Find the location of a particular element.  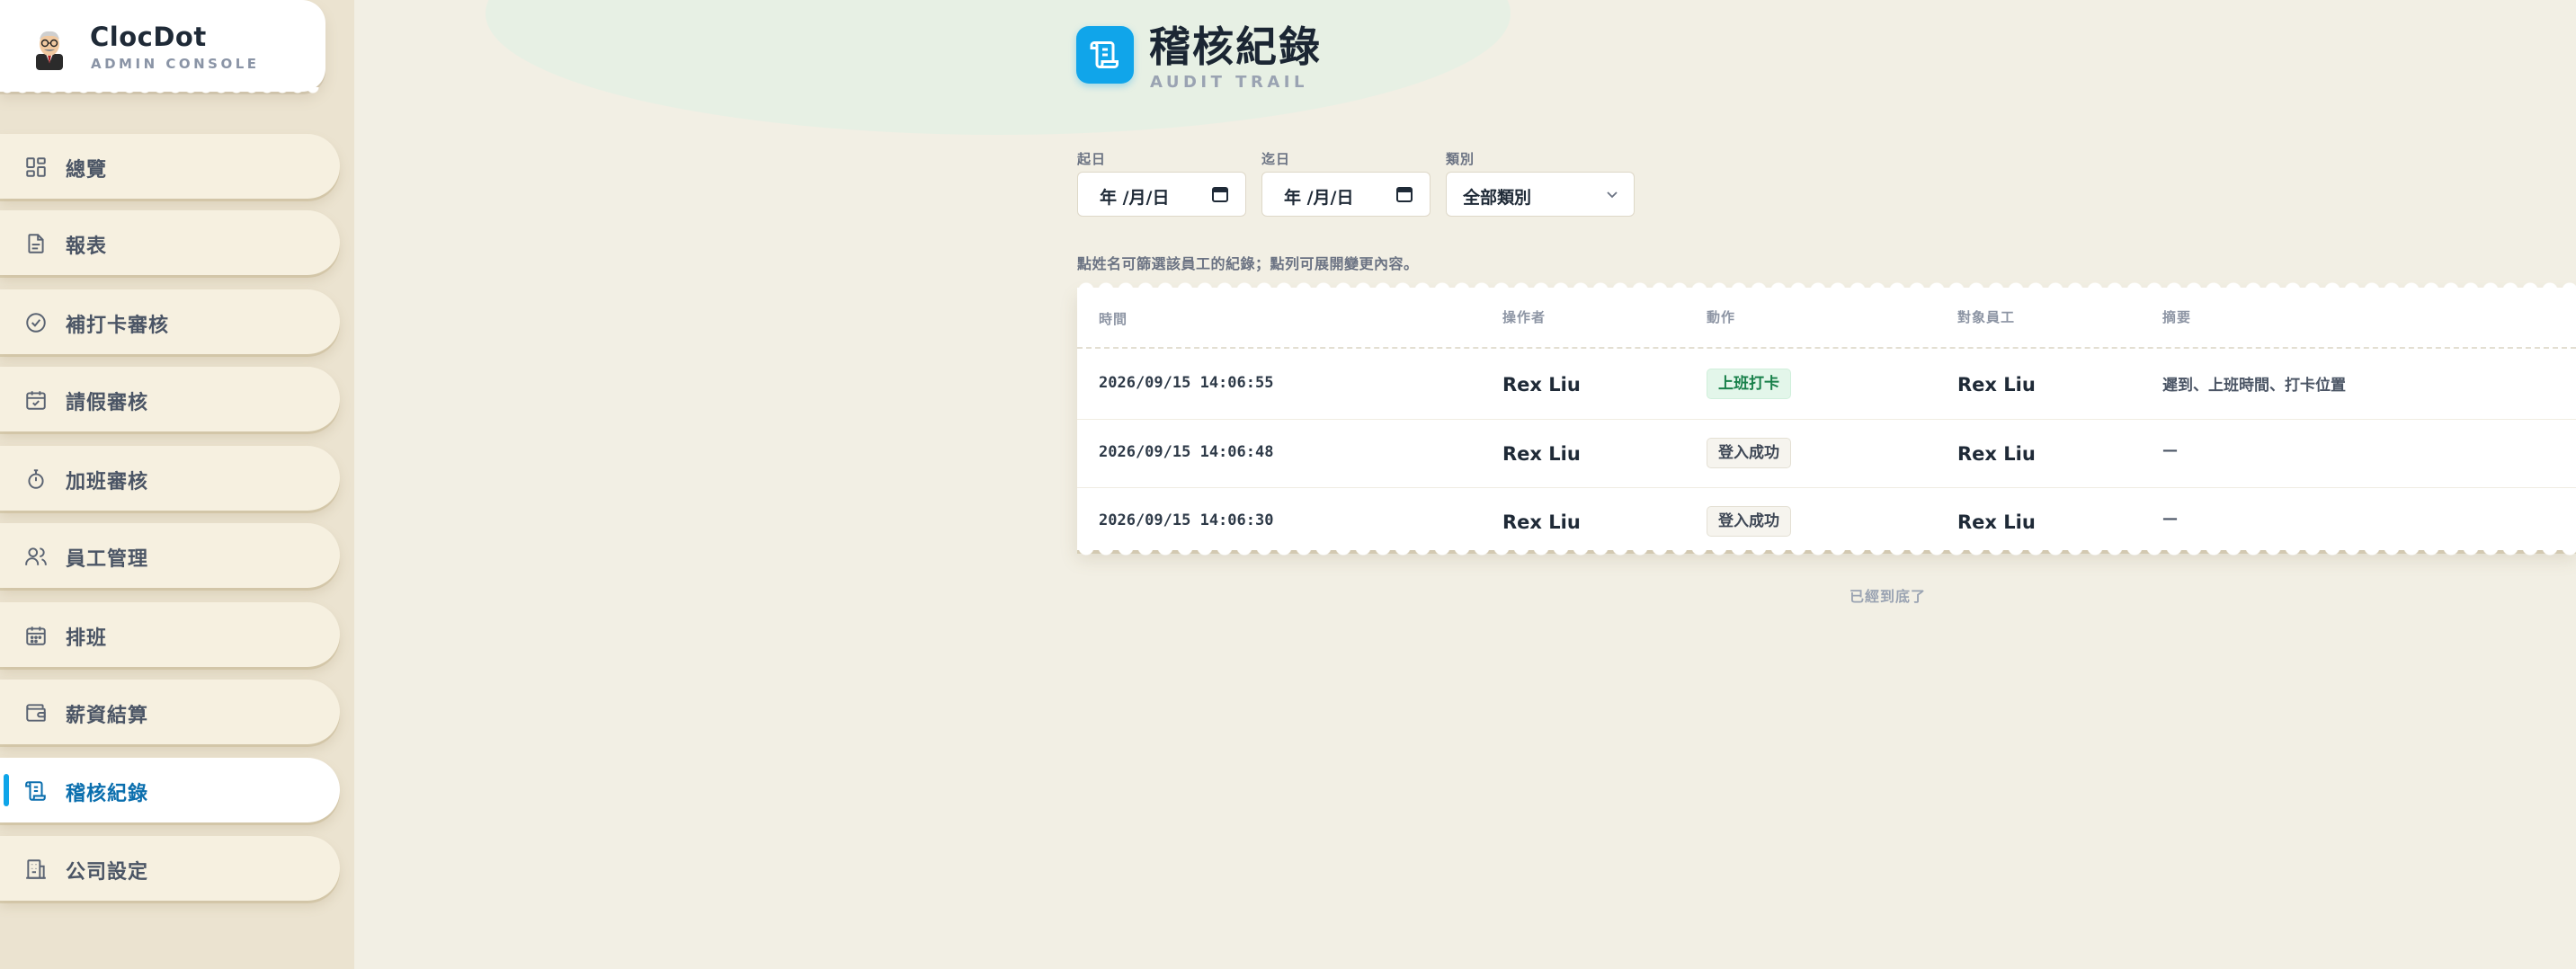

start-date-value: 年 /月/日 is located at coordinates (1135, 198).